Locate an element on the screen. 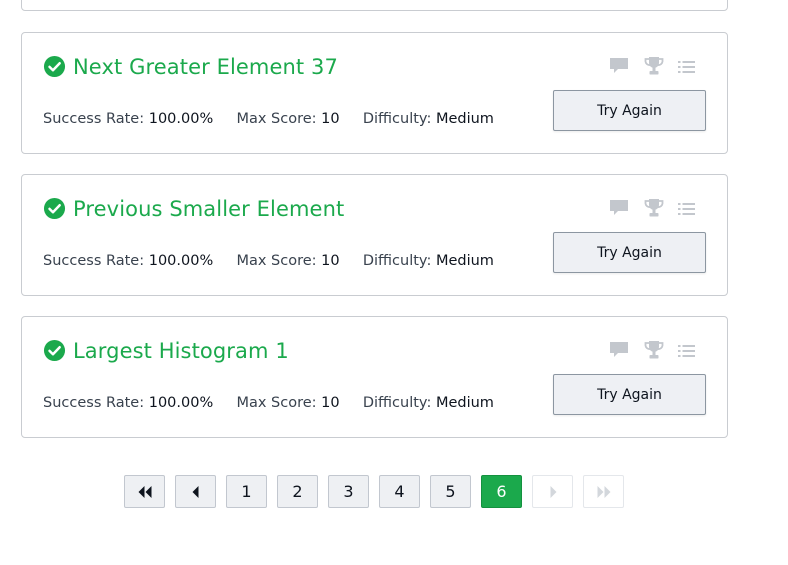 Image resolution: width=788 pixels, height=565 pixels. double-chevron-right-icon is located at coordinates (603, 491).